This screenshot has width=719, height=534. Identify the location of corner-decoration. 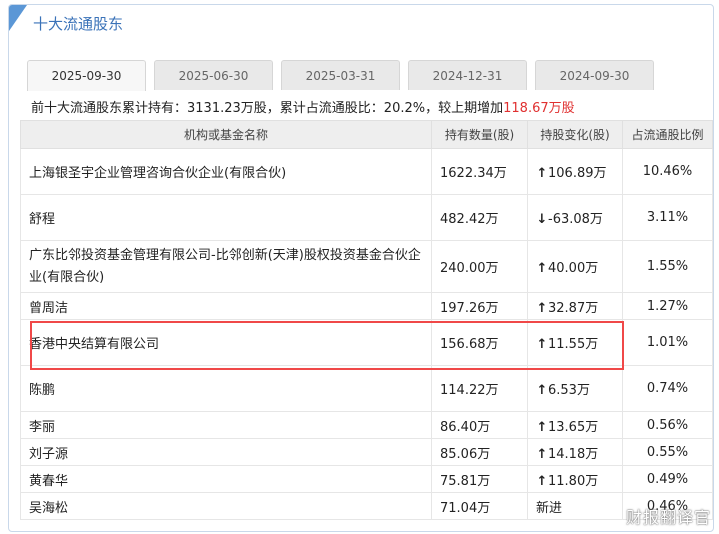
(18, 18).